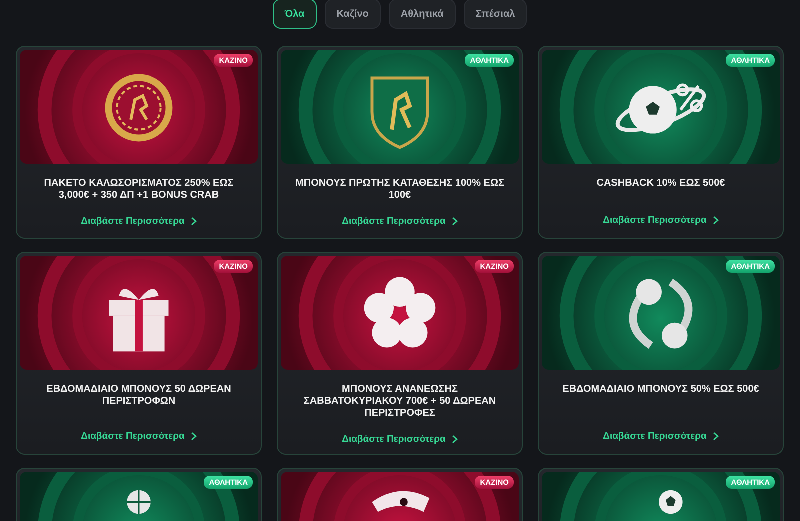 This screenshot has width=800, height=521. Describe the element at coordinates (352, 14) in the screenshot. I see `filter-tab: Καζίνο` at that location.